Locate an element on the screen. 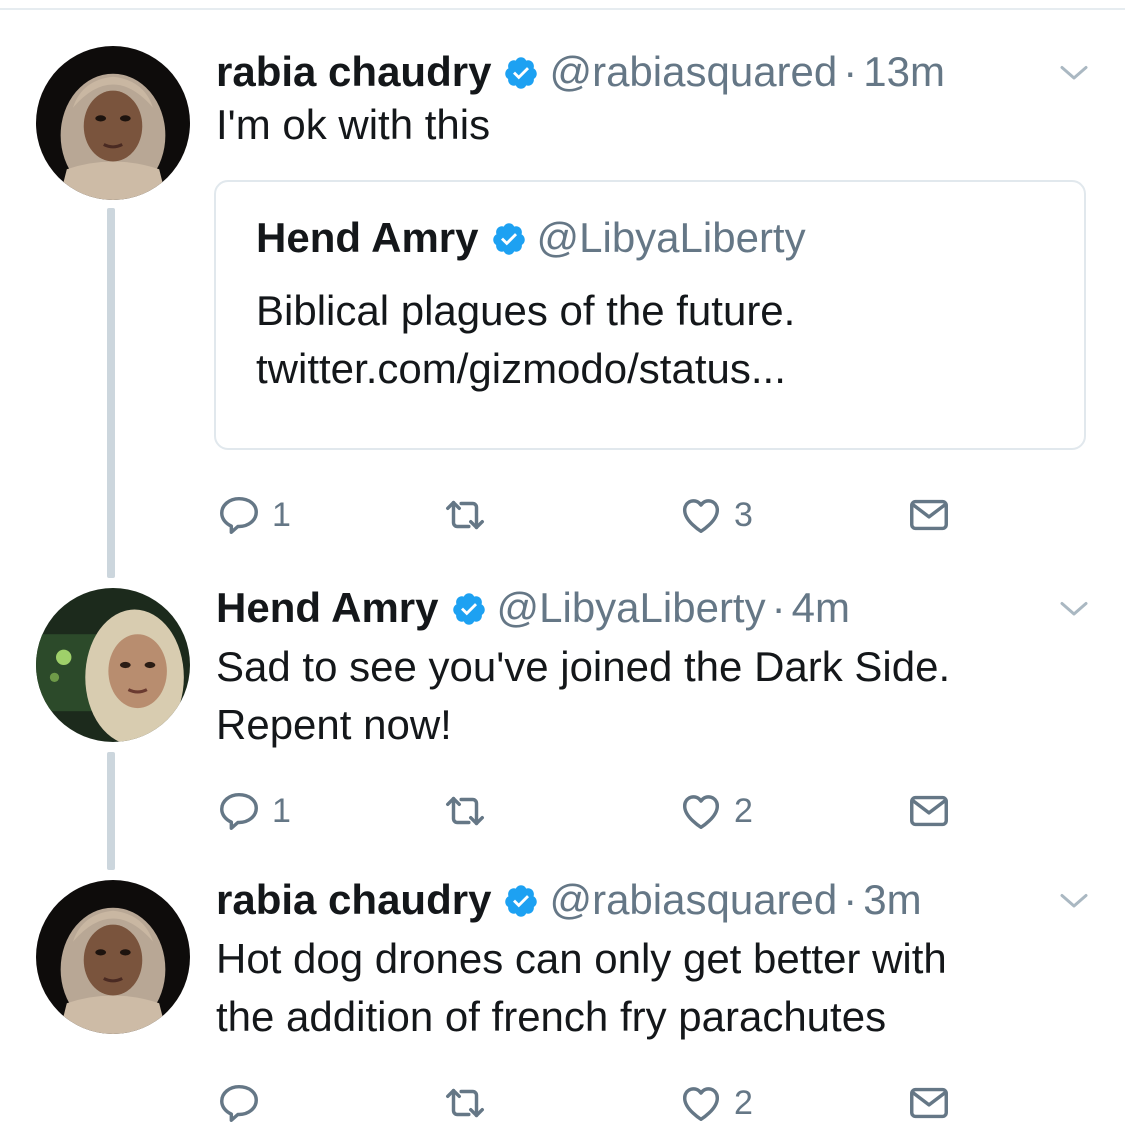 This screenshot has height=1142, width=1125. timestamp: 4m is located at coordinates (821, 607).